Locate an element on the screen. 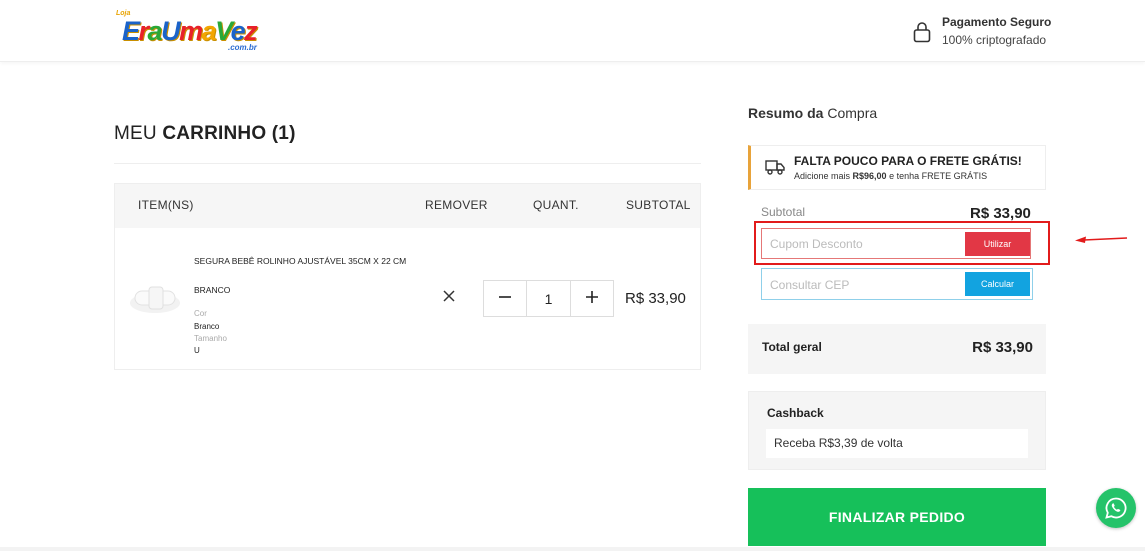 The height and width of the screenshot is (551, 1145). title-prefix: MEU is located at coordinates (138, 133).